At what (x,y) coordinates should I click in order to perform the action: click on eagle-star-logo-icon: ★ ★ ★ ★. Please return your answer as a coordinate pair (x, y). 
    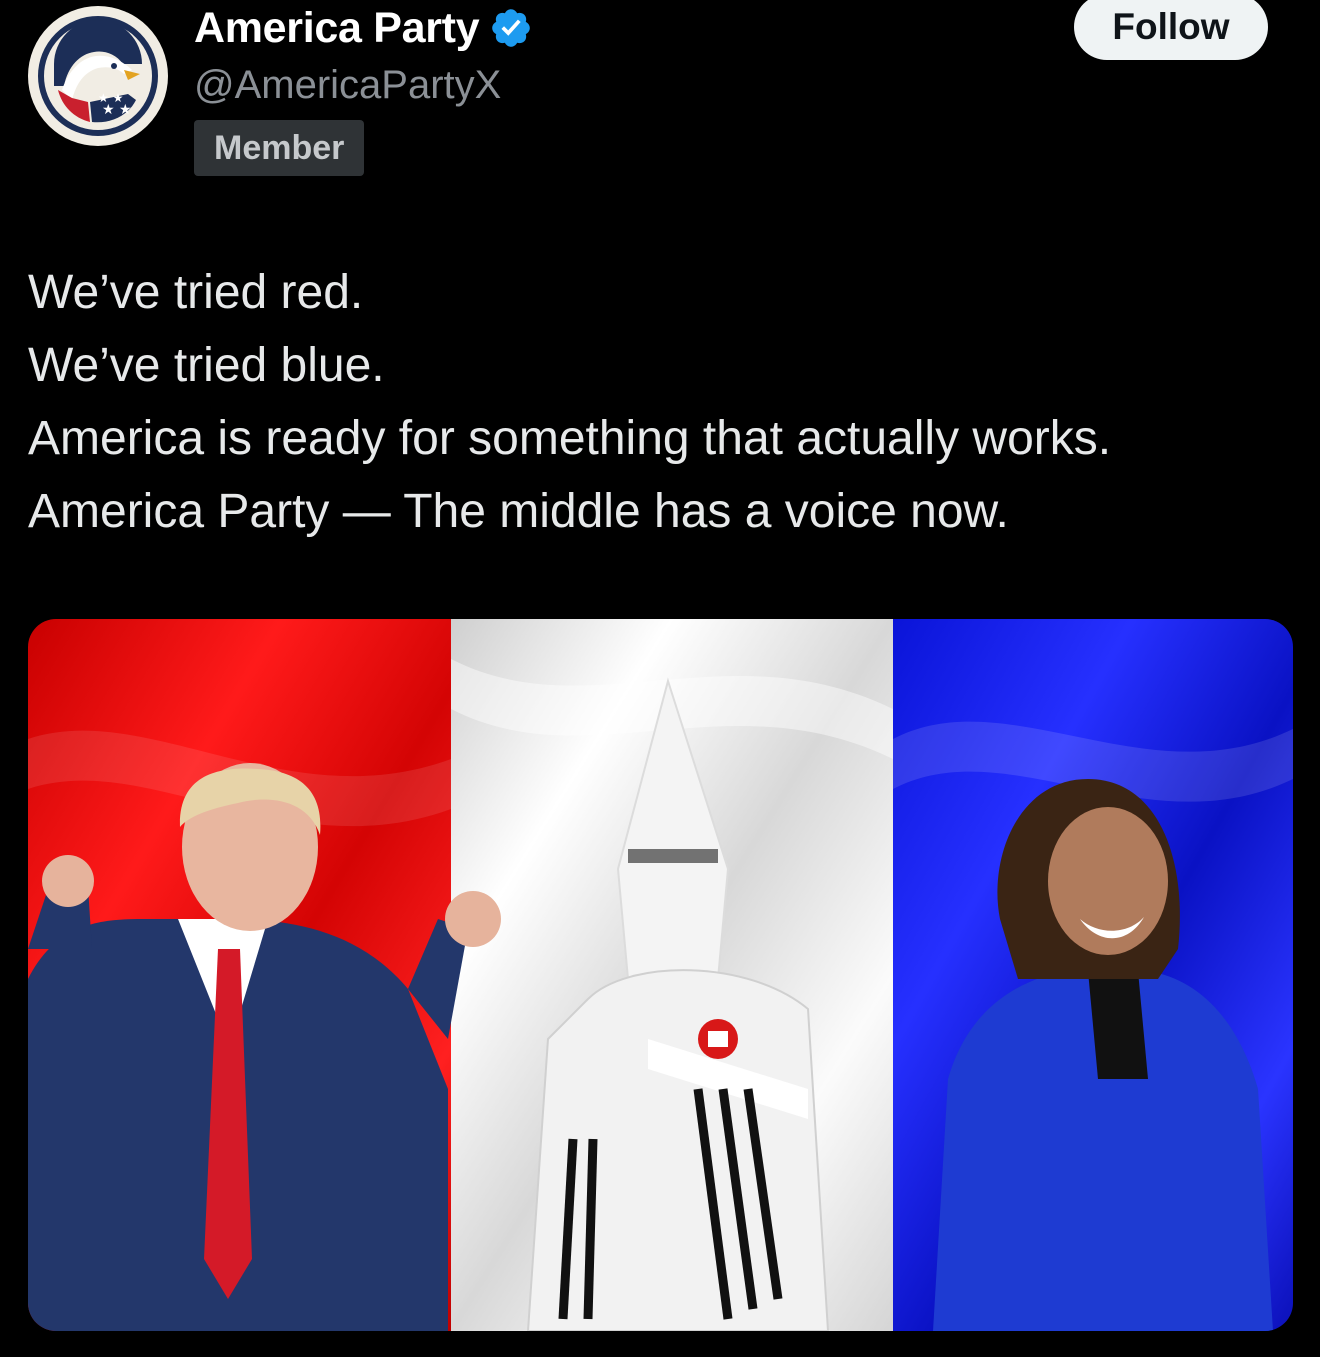
    Looking at the image, I should click on (98, 76).